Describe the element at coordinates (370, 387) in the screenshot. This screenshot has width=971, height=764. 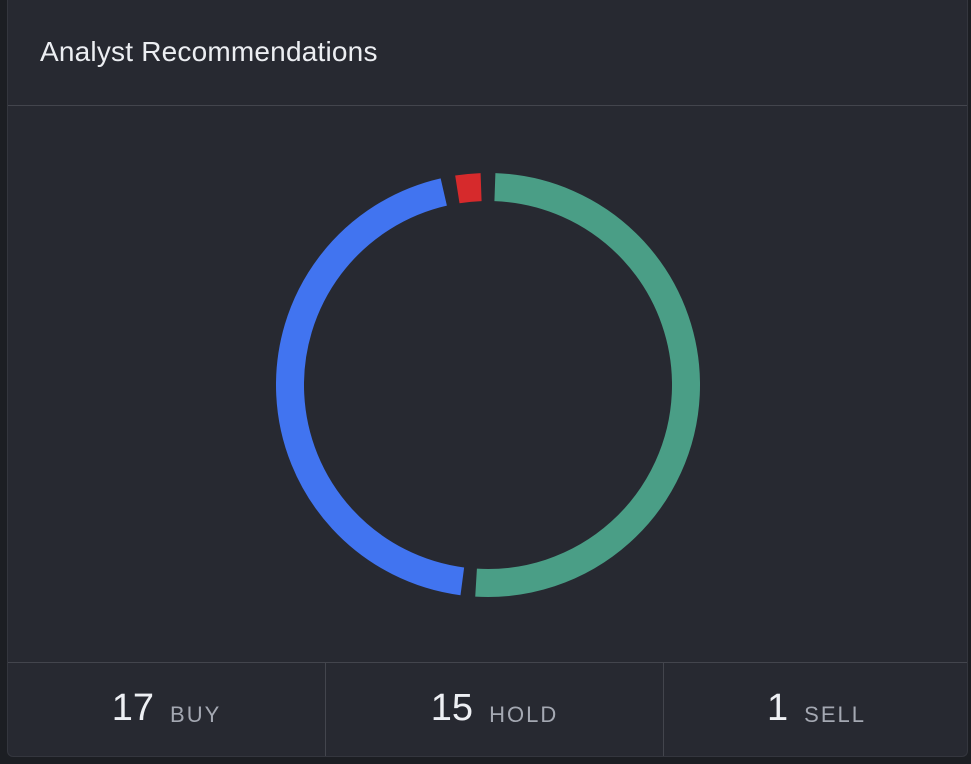
I see `donut-slice-hold` at that location.